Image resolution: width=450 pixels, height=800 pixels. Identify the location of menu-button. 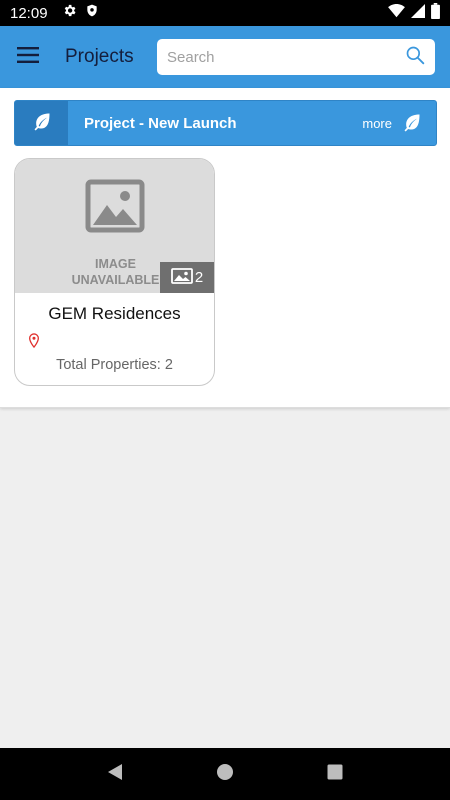
(28, 57).